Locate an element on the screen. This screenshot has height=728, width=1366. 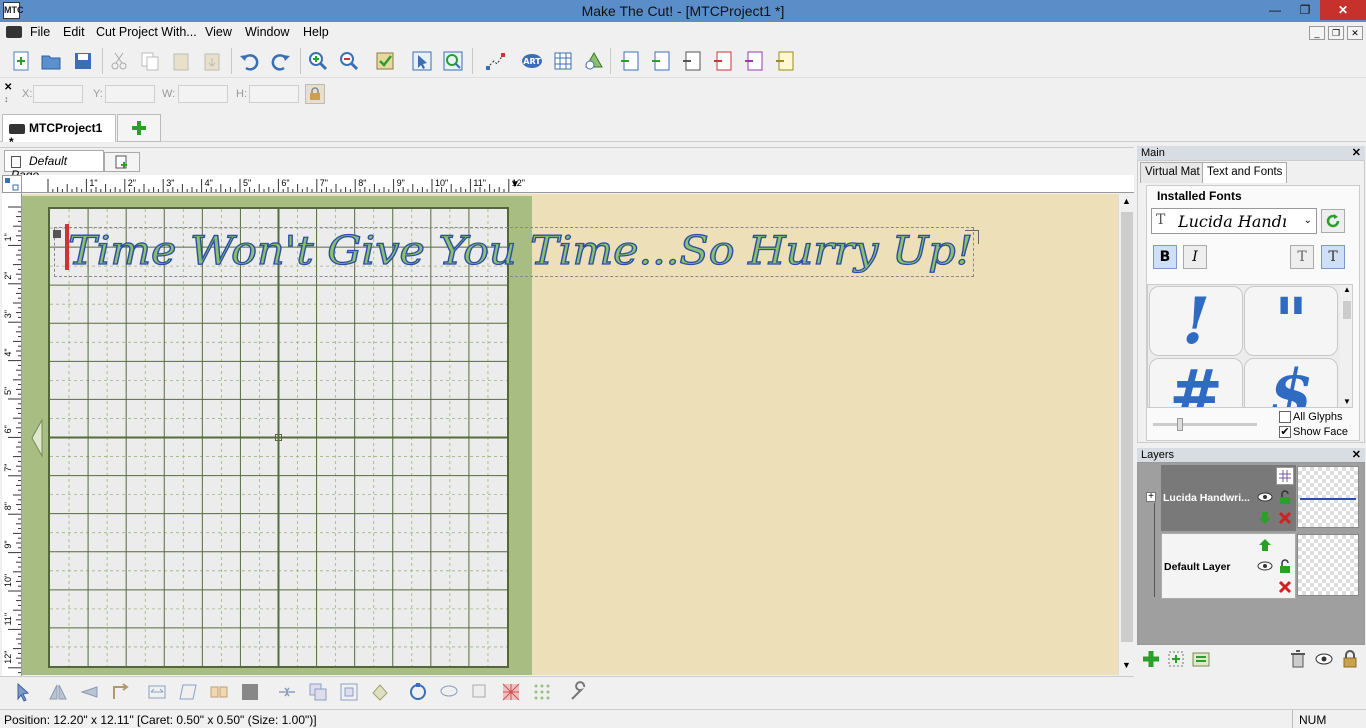
import-pdf-icon is located at coordinates (661, 61).